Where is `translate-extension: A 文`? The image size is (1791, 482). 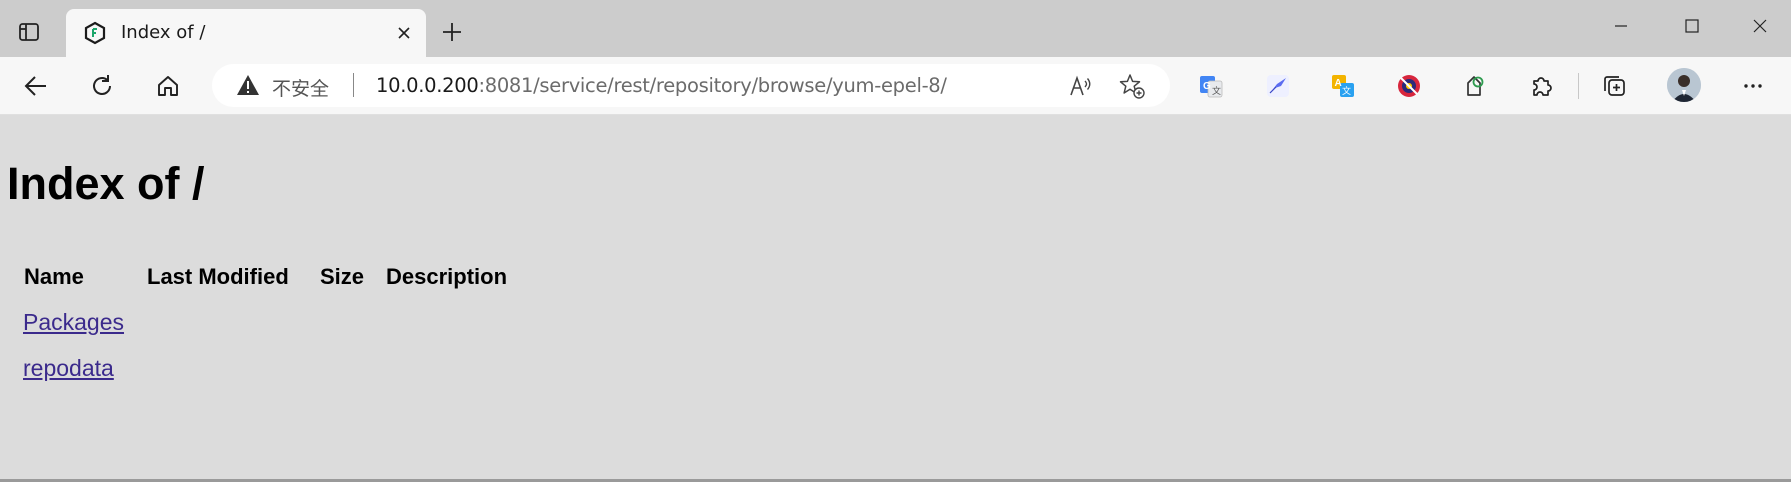
translate-extension: A 文 is located at coordinates (1343, 86).